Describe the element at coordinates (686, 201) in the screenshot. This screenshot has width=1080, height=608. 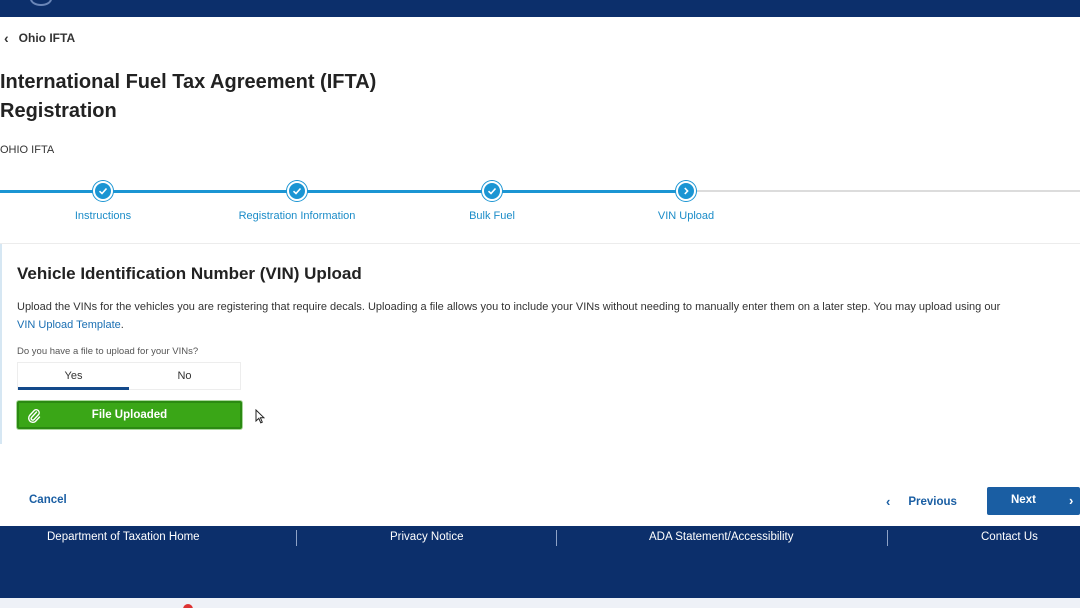
I see `step-vin-upload: VIN Upload` at that location.